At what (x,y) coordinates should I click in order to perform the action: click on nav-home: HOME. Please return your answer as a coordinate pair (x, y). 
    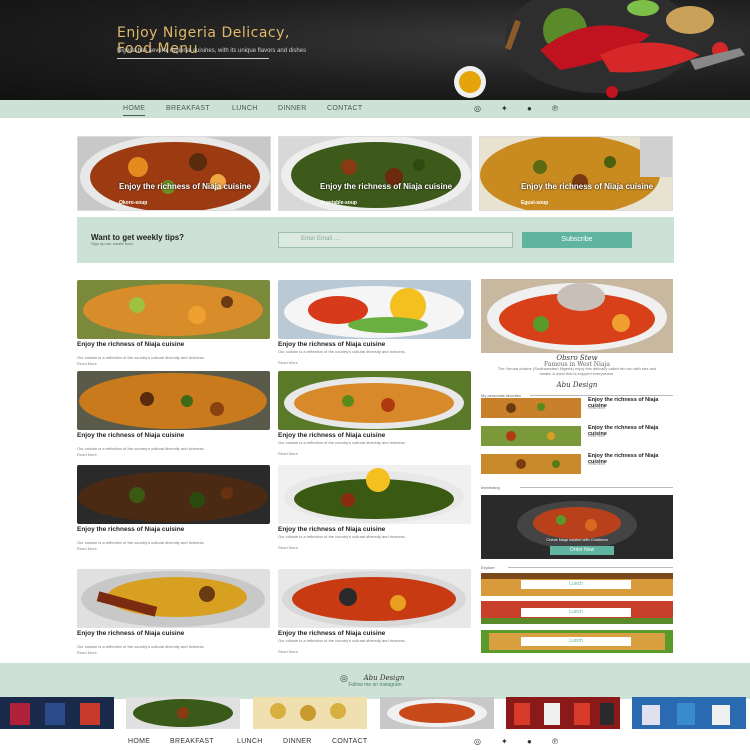
    Looking at the image, I should click on (134, 110).